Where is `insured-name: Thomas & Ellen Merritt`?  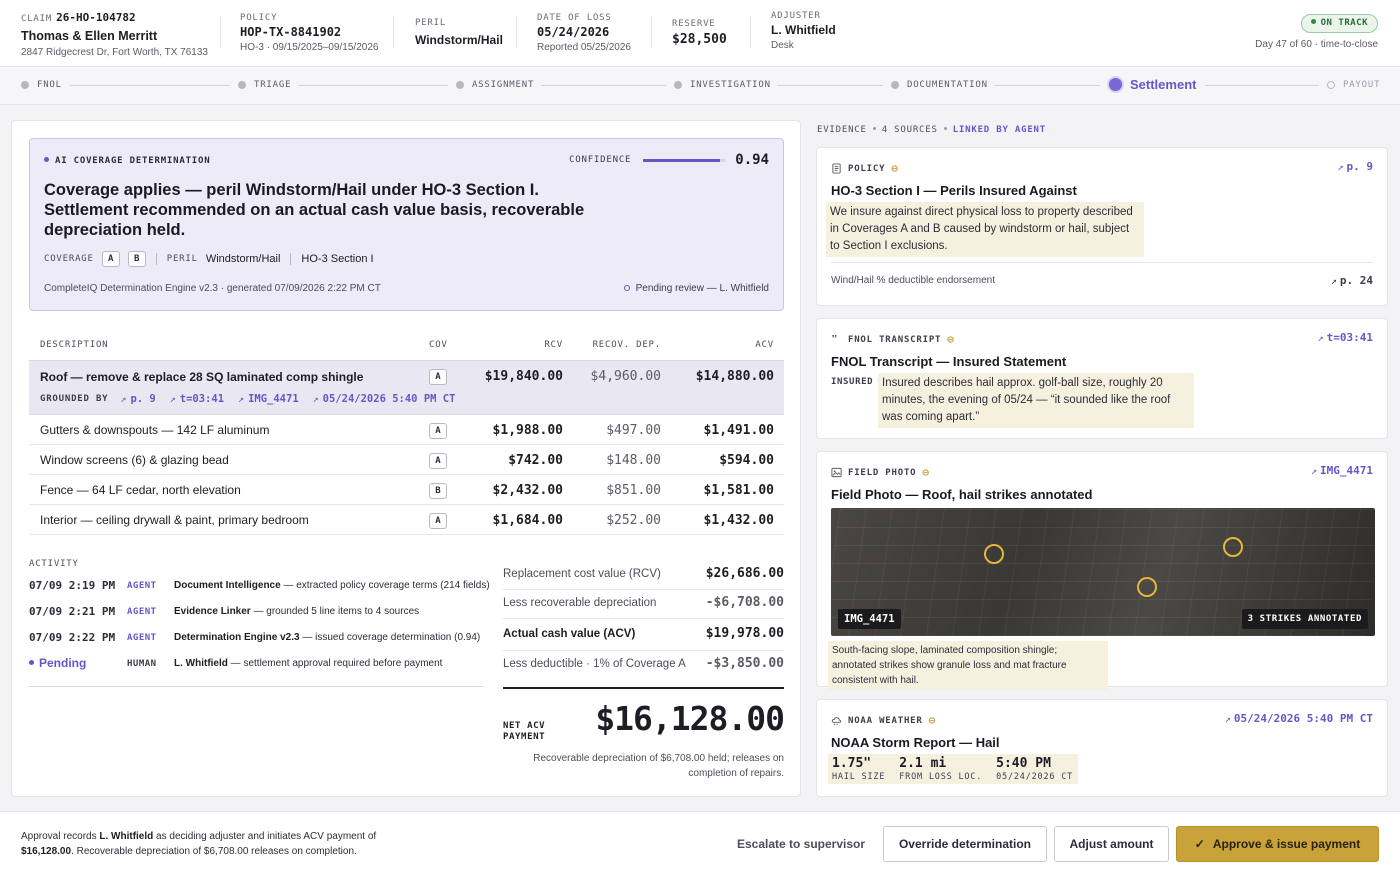 insured-name: Thomas & Ellen Merritt is located at coordinates (89, 36).